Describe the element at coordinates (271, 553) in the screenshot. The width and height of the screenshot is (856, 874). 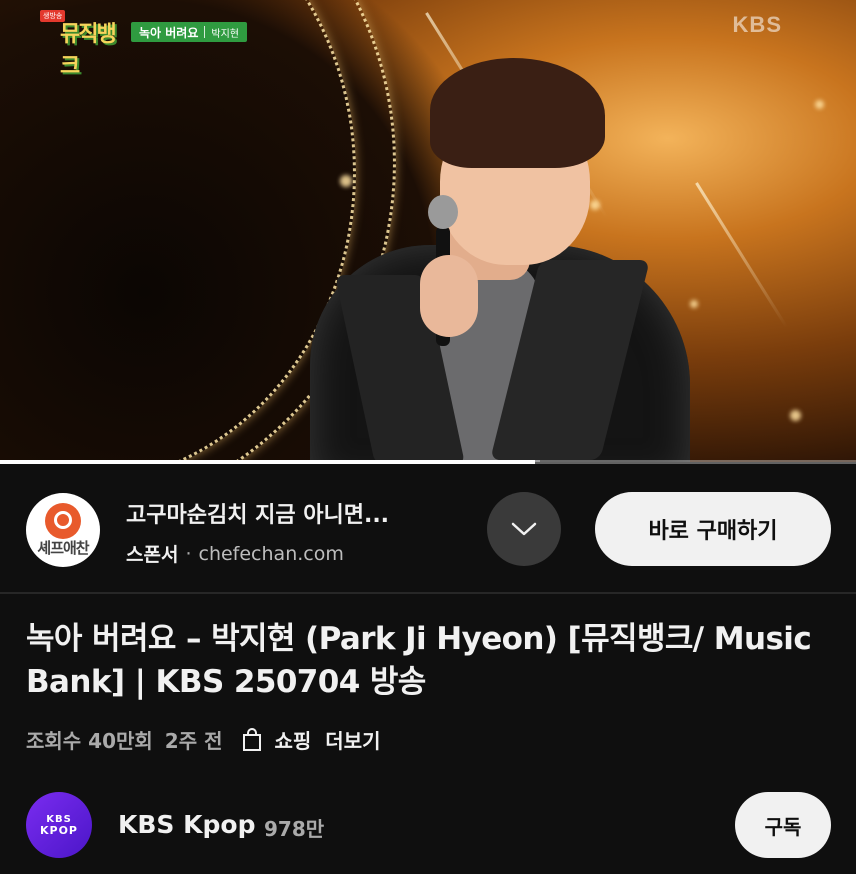
I see `sponsor-domain: chefechan.com` at that location.